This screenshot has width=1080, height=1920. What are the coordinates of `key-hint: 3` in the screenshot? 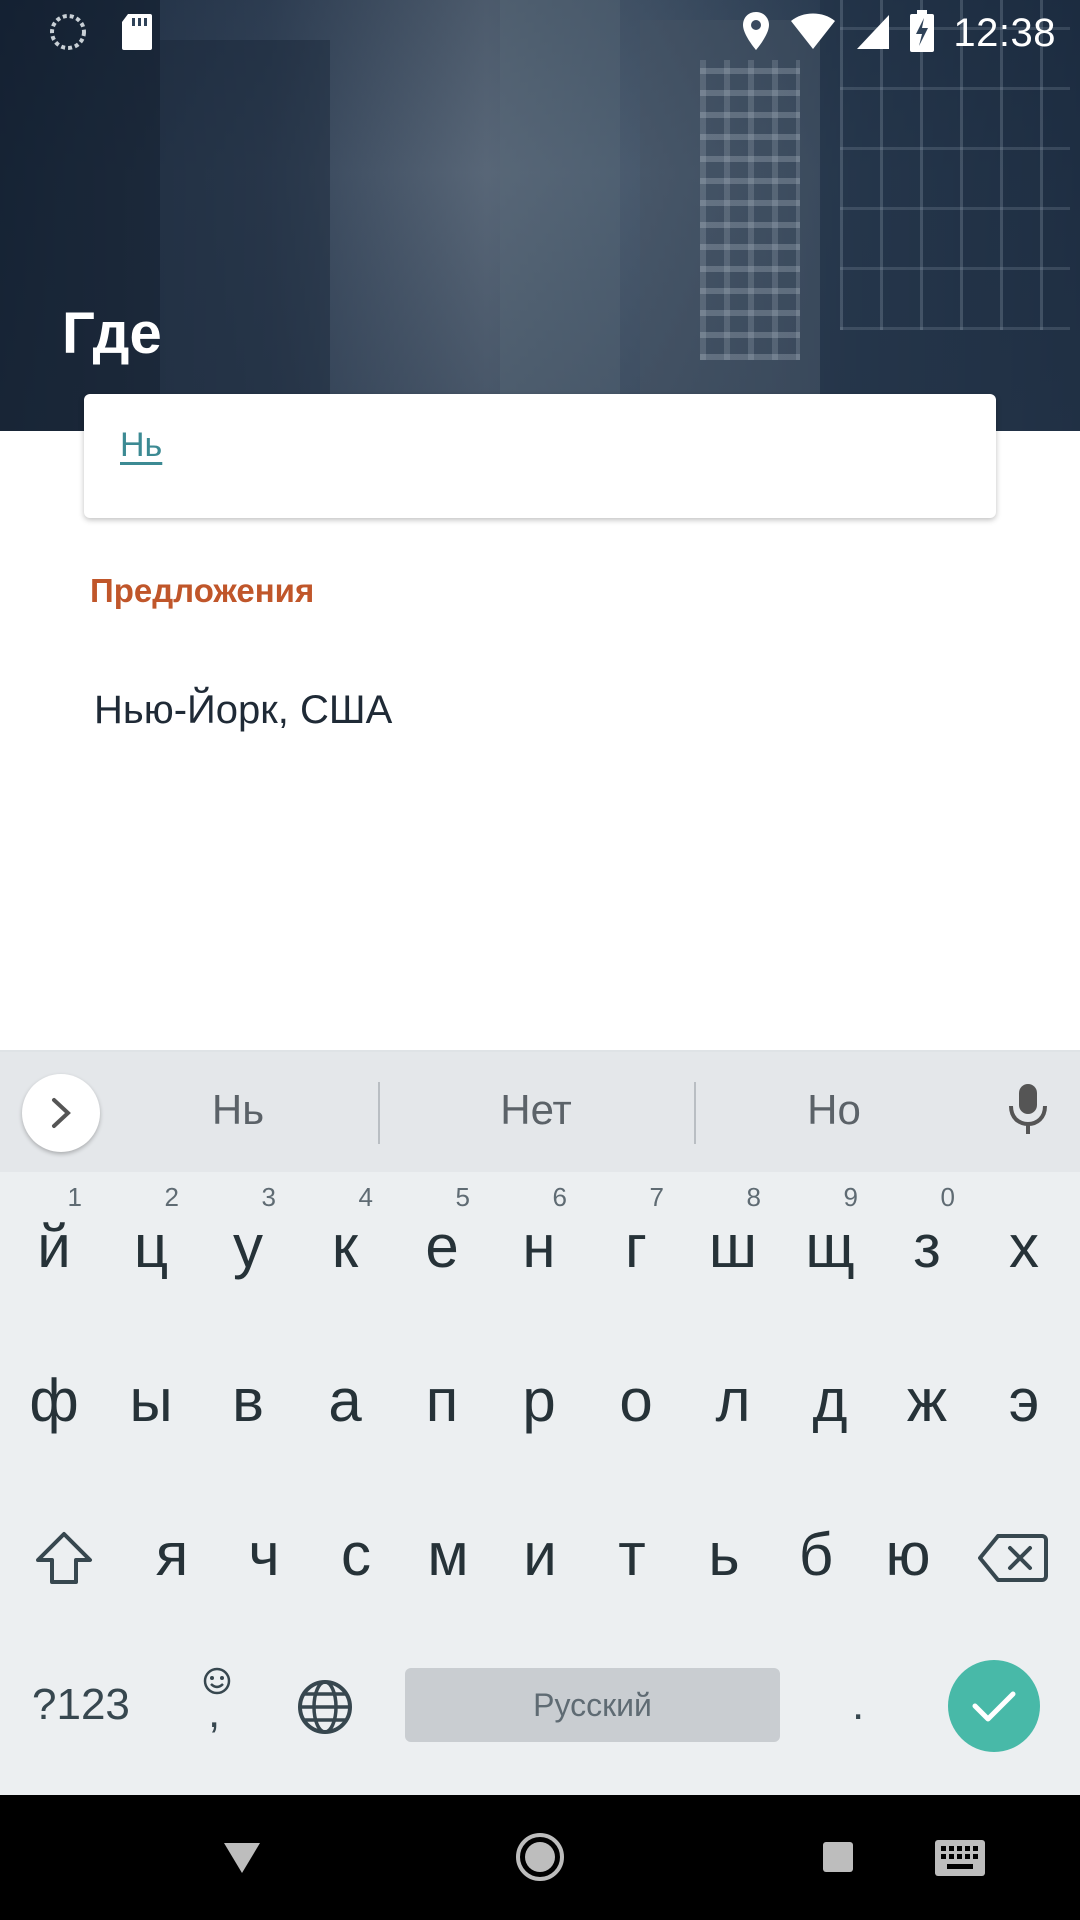 It's located at (268, 1197).